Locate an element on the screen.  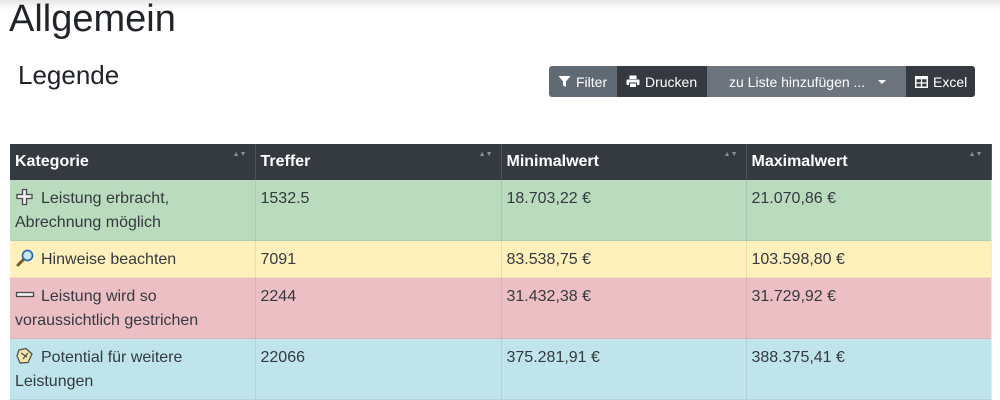
printer-icon is located at coordinates (633, 81).